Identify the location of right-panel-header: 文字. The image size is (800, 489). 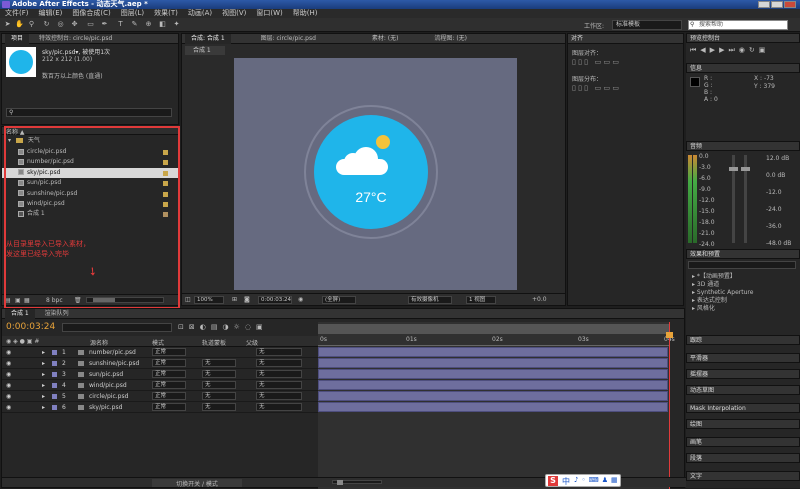
(743, 476).